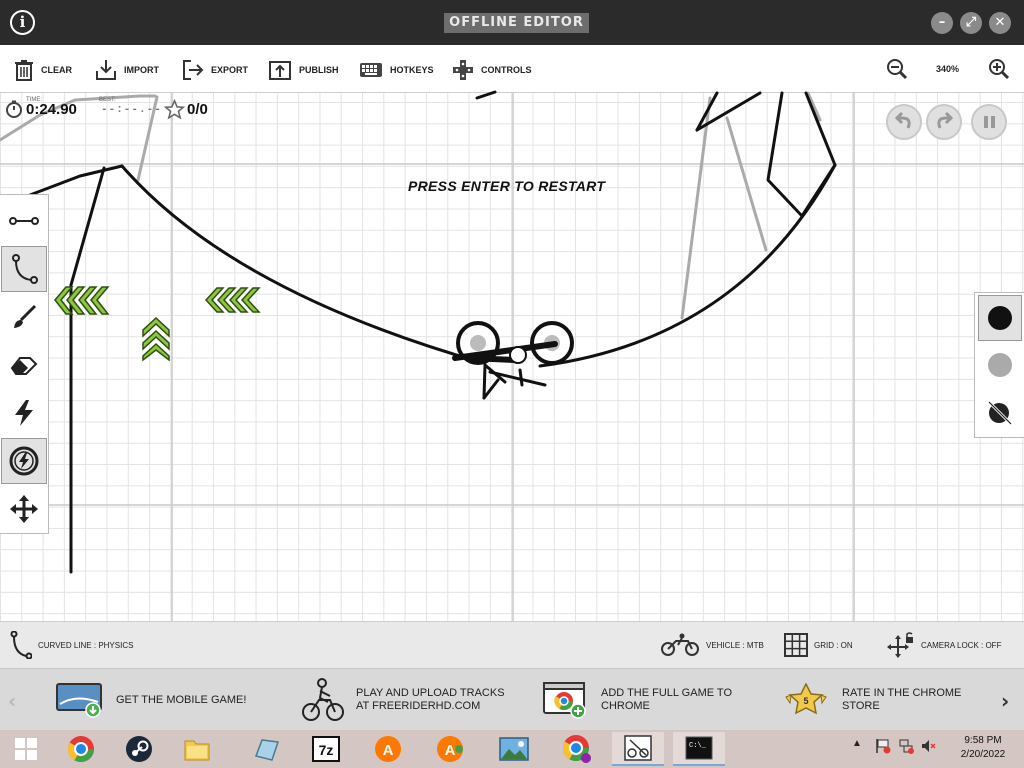 This screenshot has width=1024, height=768. What do you see at coordinates (929, 746) in the screenshot?
I see `volume-icon` at bounding box center [929, 746].